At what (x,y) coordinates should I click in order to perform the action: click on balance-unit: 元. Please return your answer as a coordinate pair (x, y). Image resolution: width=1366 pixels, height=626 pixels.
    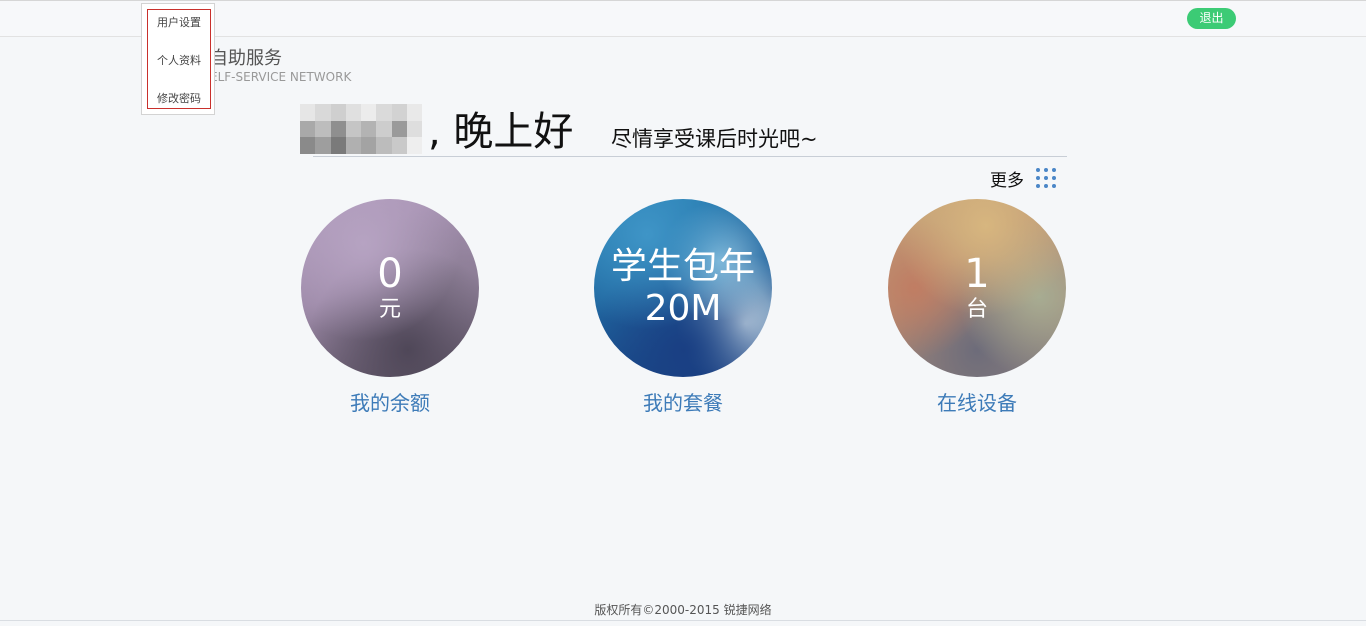
    Looking at the image, I should click on (389, 309).